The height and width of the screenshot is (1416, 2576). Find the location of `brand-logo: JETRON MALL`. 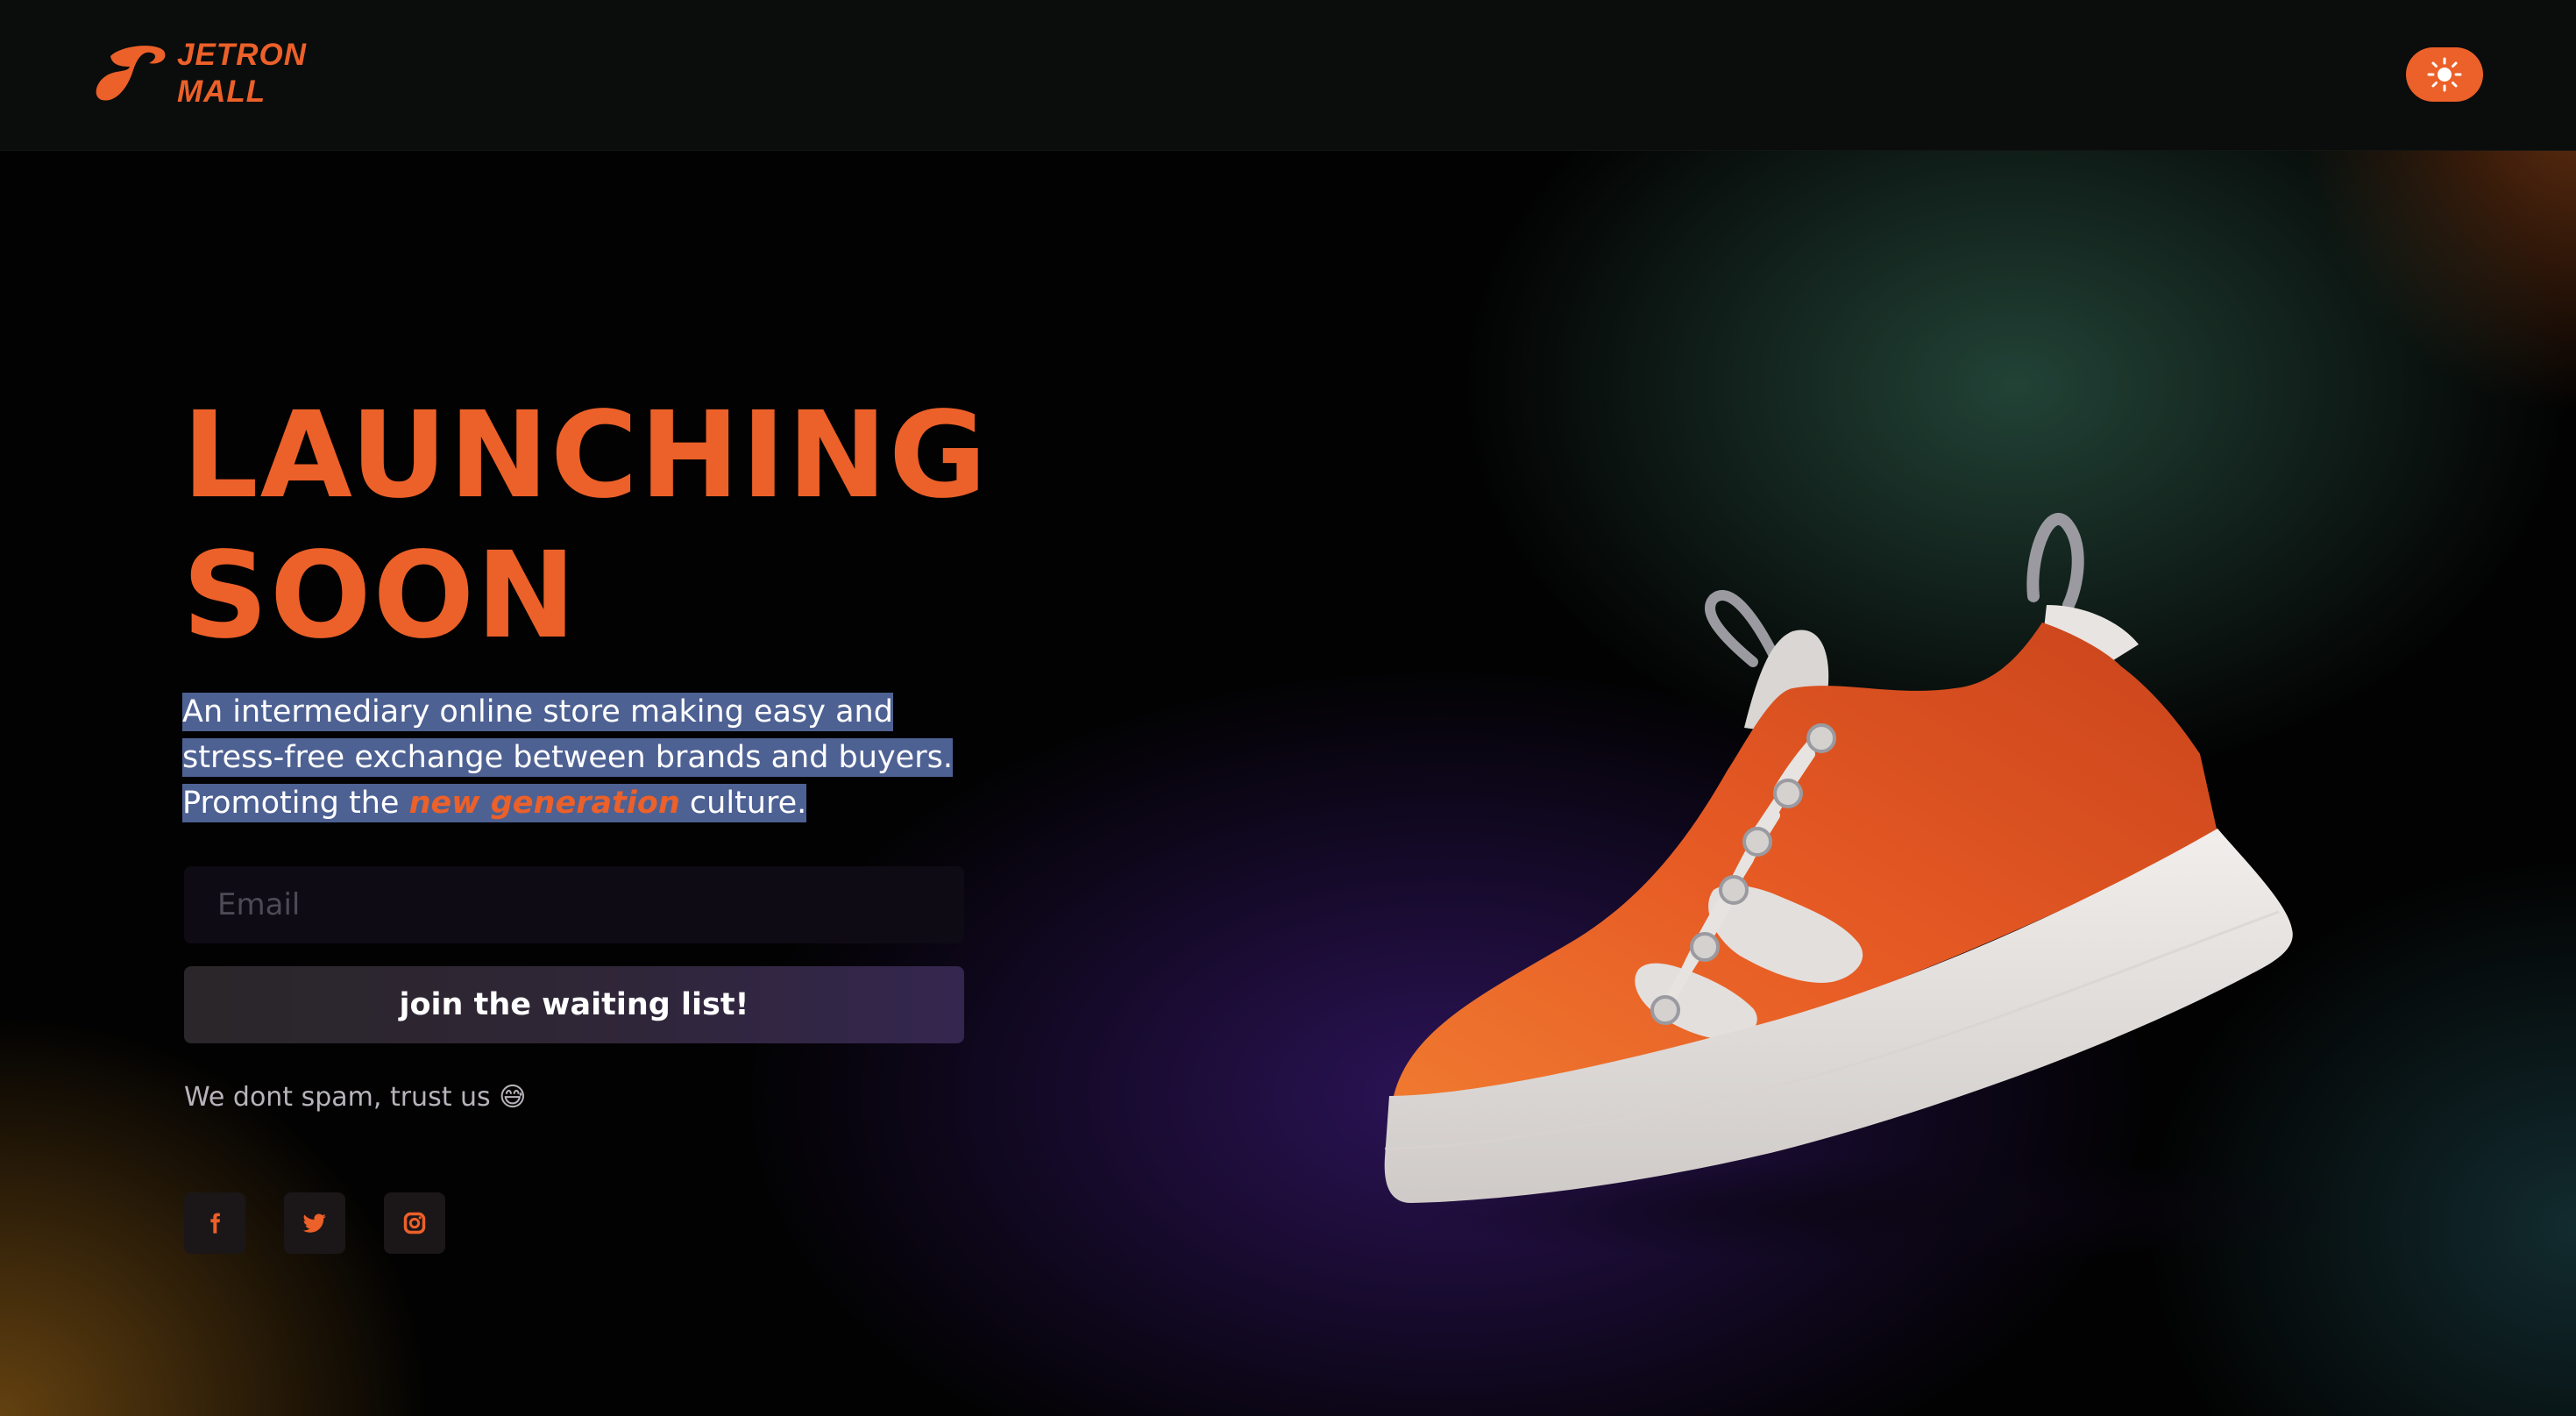

brand-logo: JETRON MALL is located at coordinates (207, 73).